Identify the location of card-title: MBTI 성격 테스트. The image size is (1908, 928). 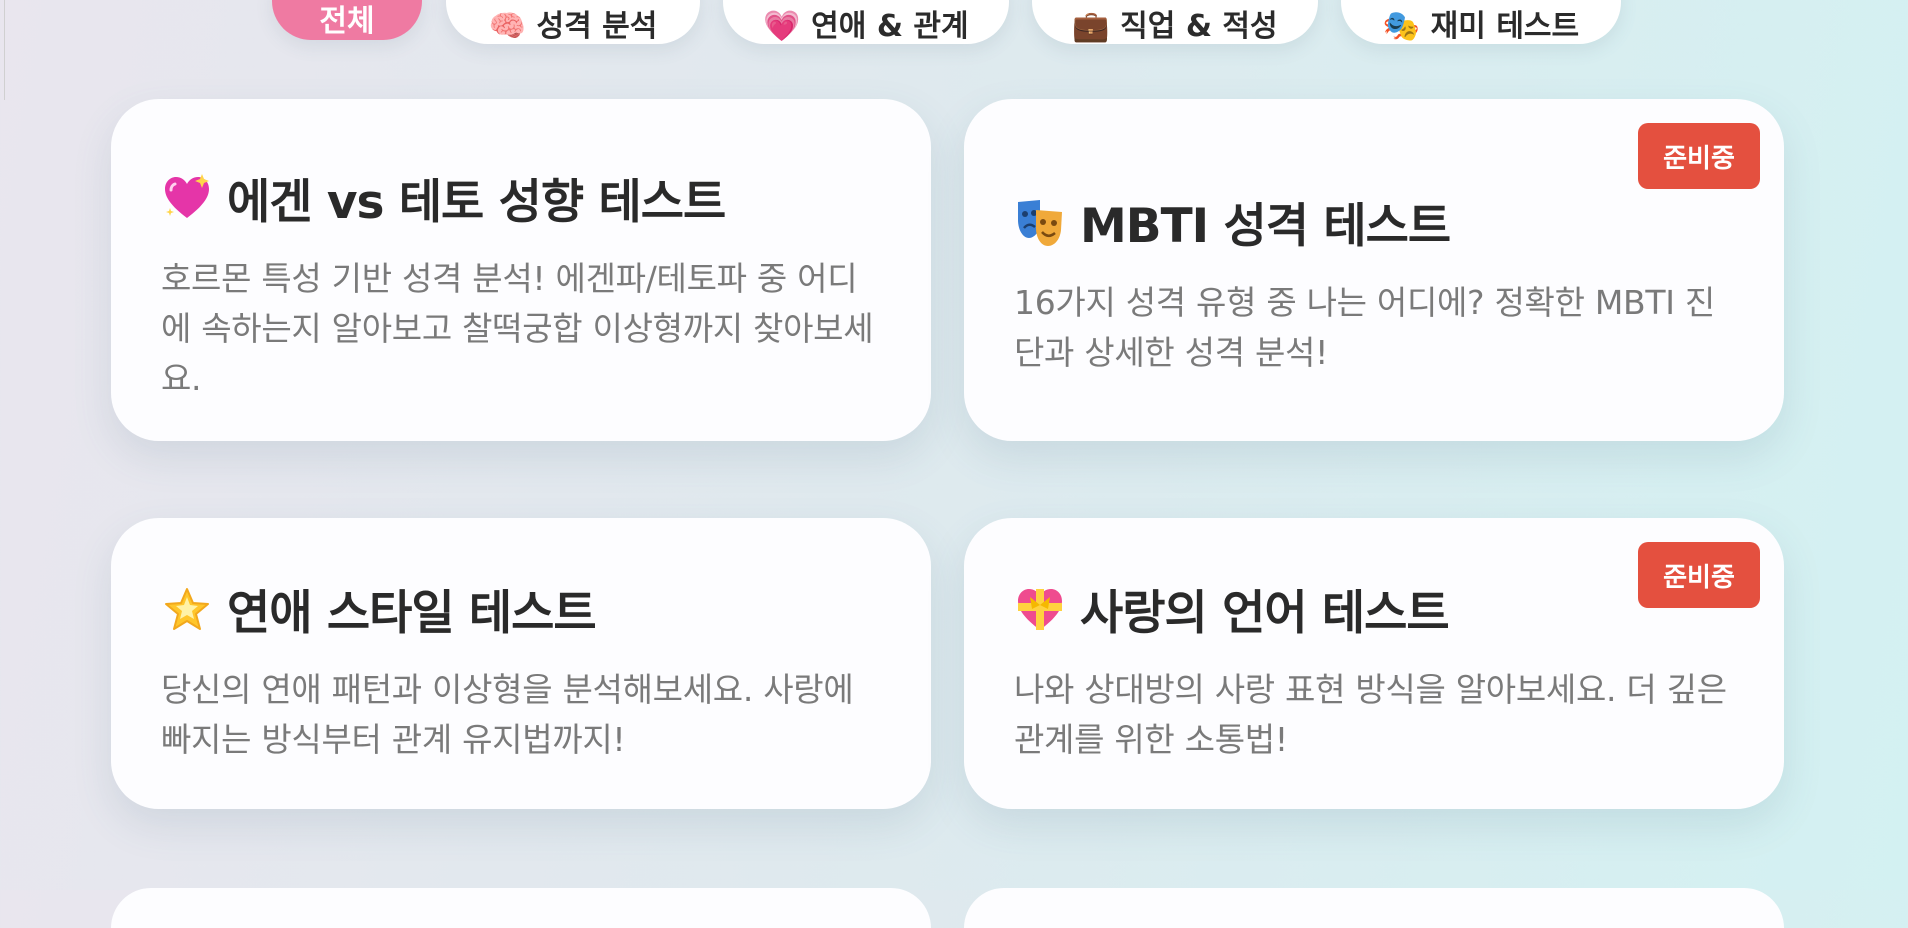
(1374, 221).